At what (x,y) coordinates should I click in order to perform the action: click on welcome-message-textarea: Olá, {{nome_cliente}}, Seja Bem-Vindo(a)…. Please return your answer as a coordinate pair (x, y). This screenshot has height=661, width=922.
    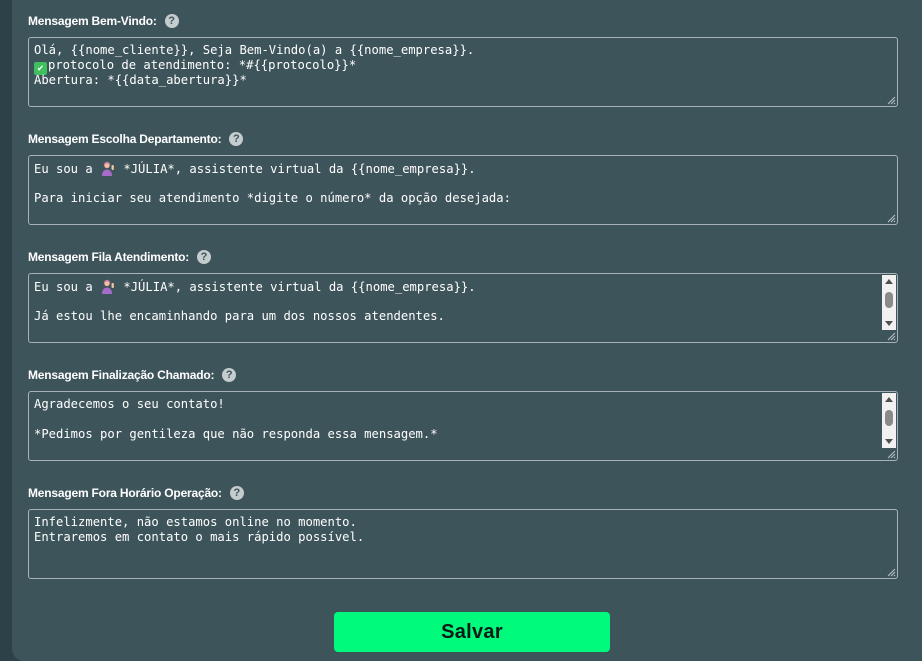
    Looking at the image, I should click on (463, 72).